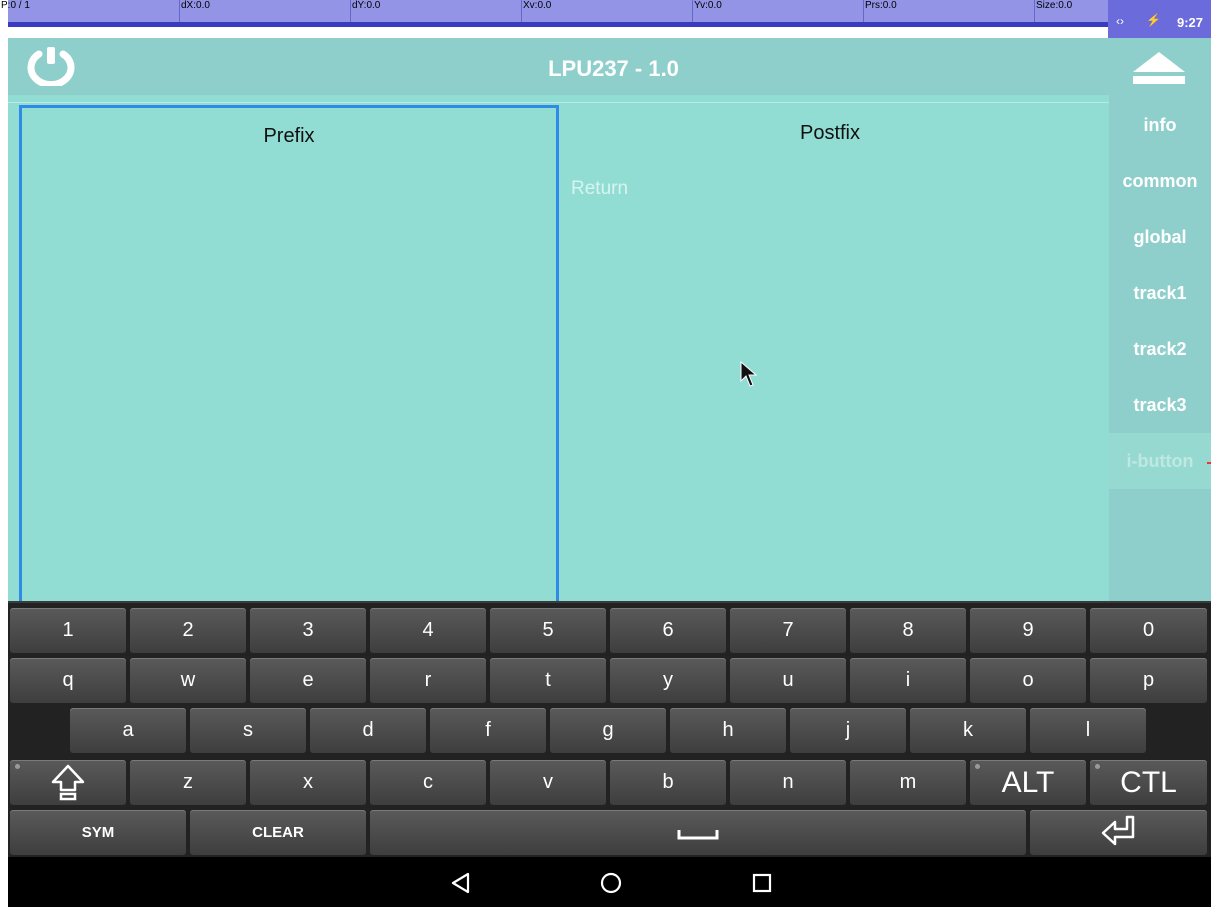 The width and height of the screenshot is (1211, 907). I want to click on pointer-count: P:0 / 1, so click(15, 5).